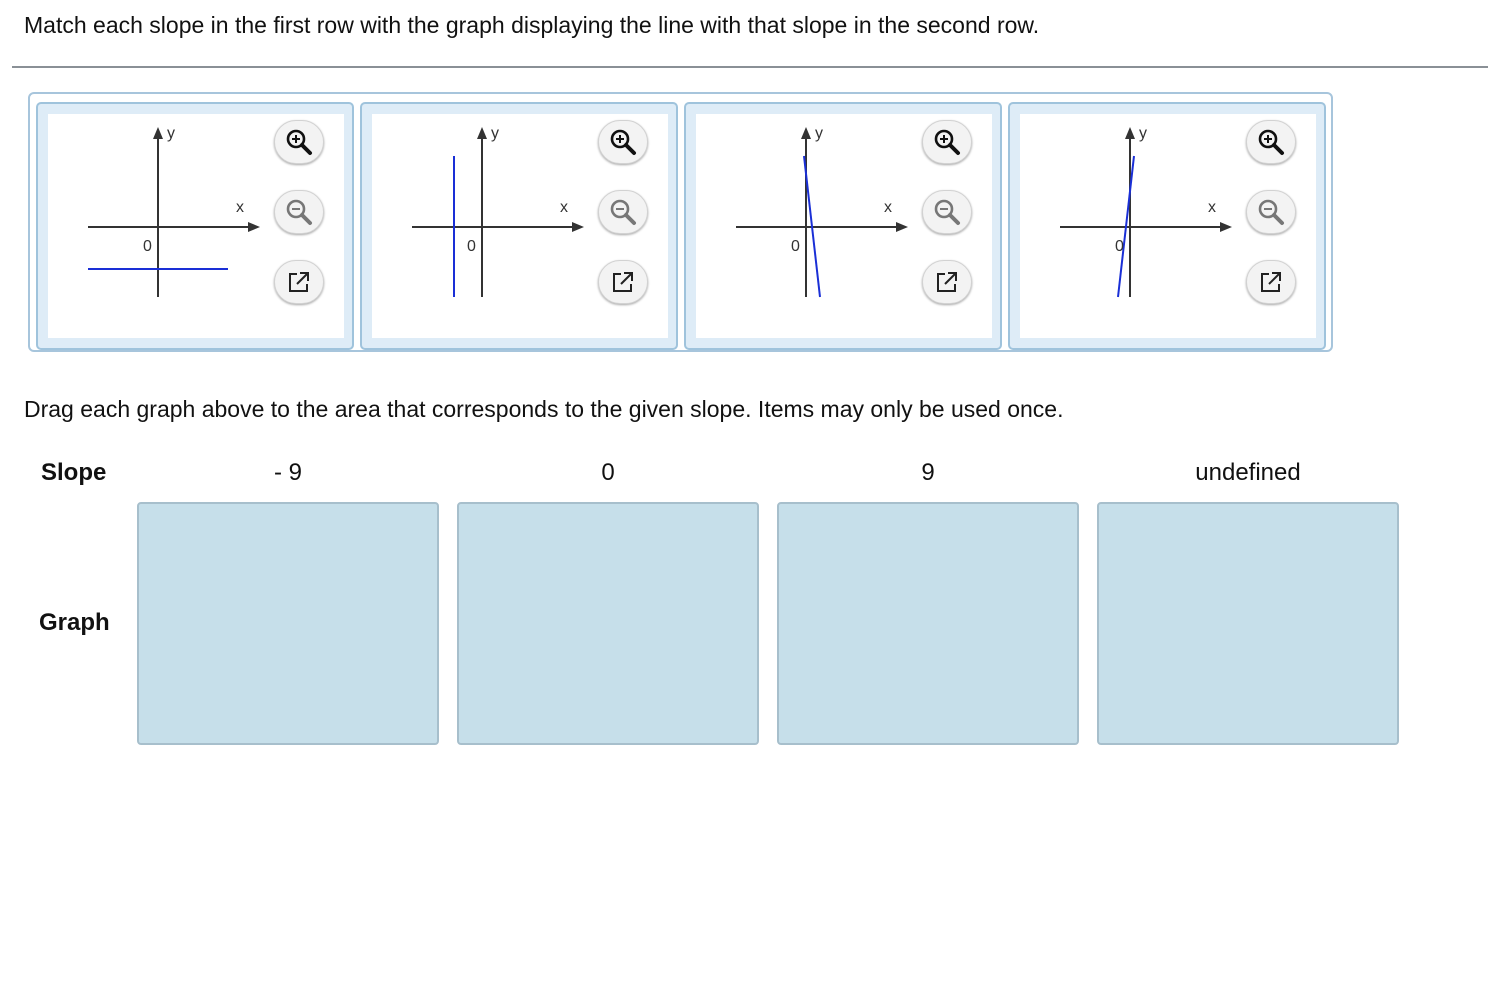  Describe the element at coordinates (287, 472) in the screenshot. I see `slope-value-1: - 9` at that location.